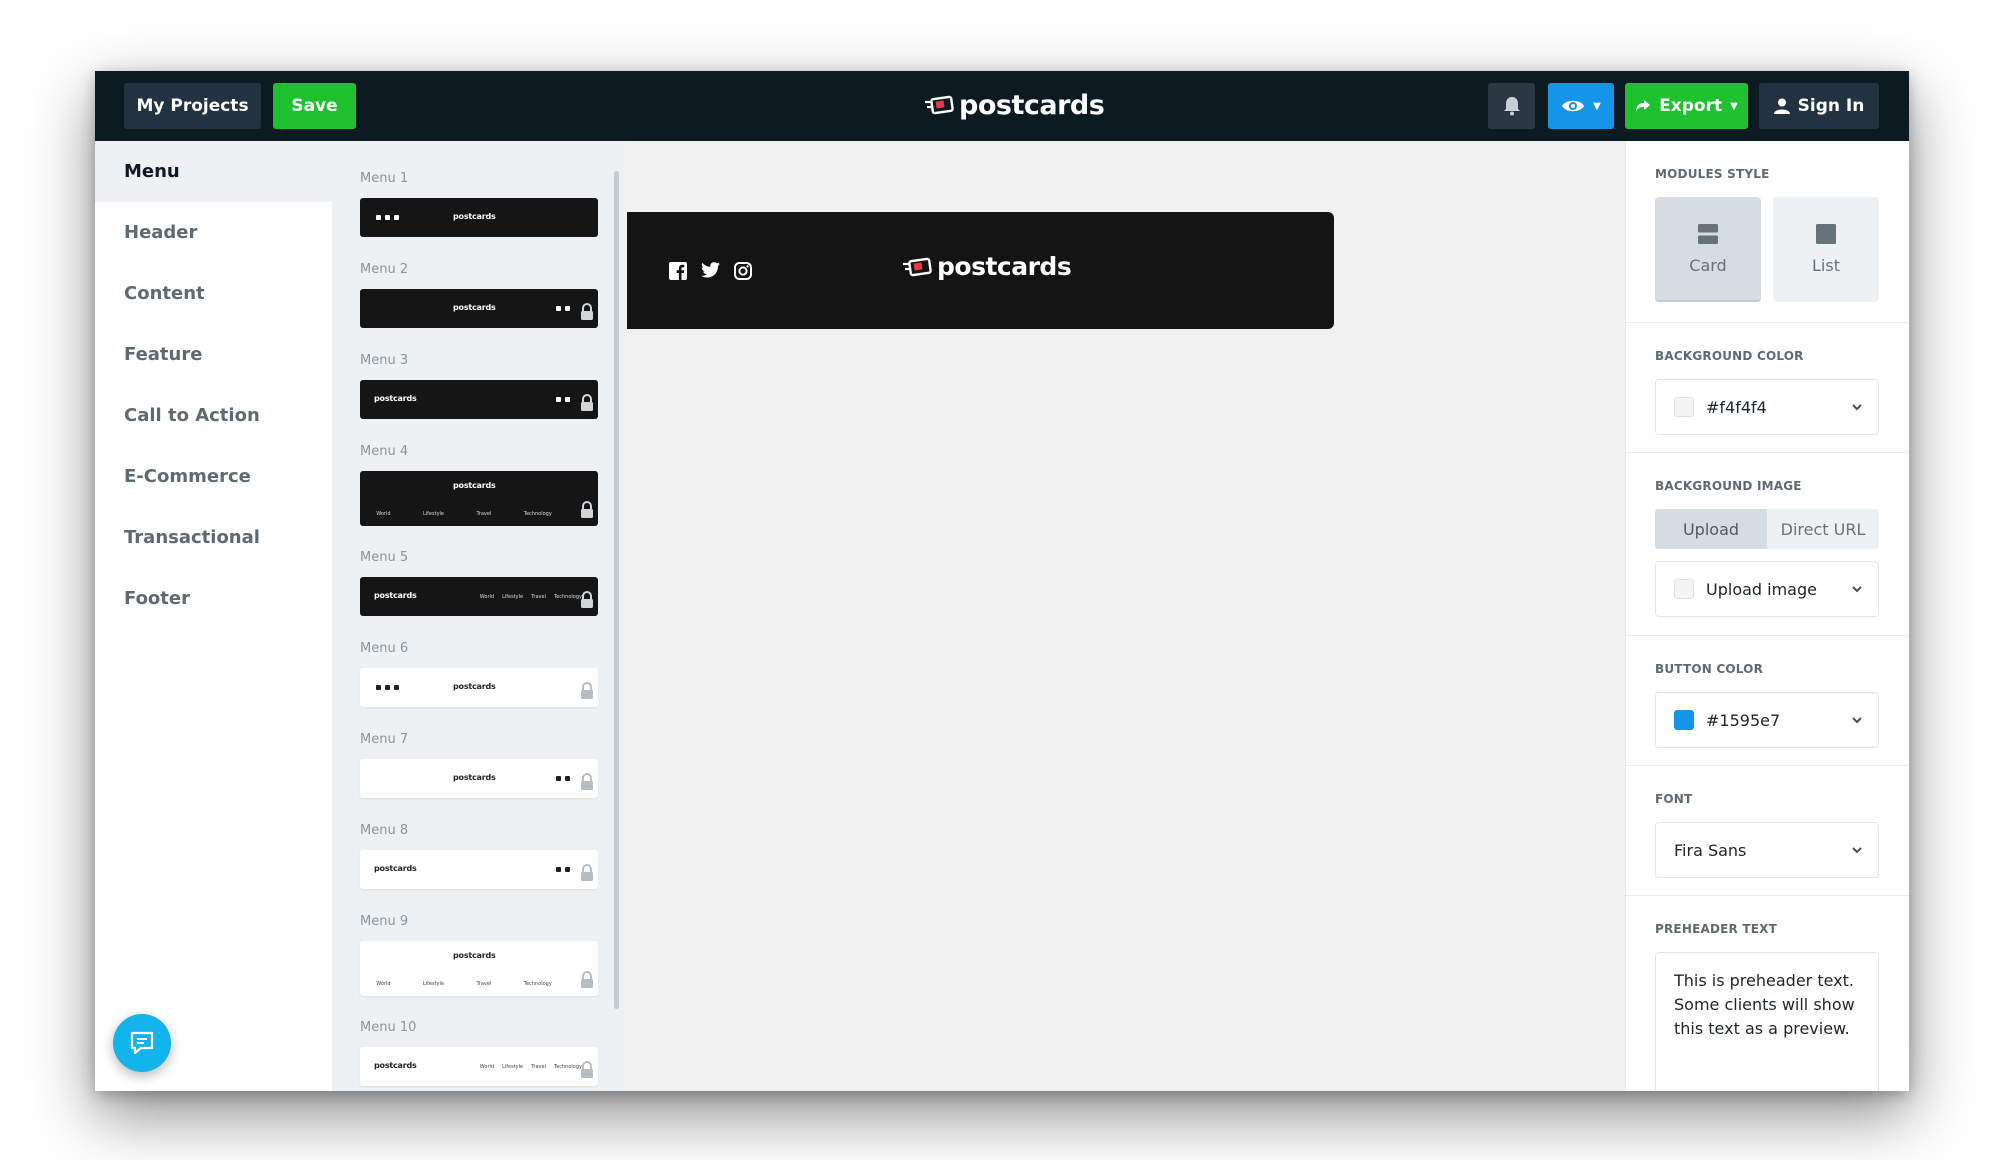 The image size is (2000, 1160). What do you see at coordinates (192, 537) in the screenshot?
I see `category-label: Transactional` at bounding box center [192, 537].